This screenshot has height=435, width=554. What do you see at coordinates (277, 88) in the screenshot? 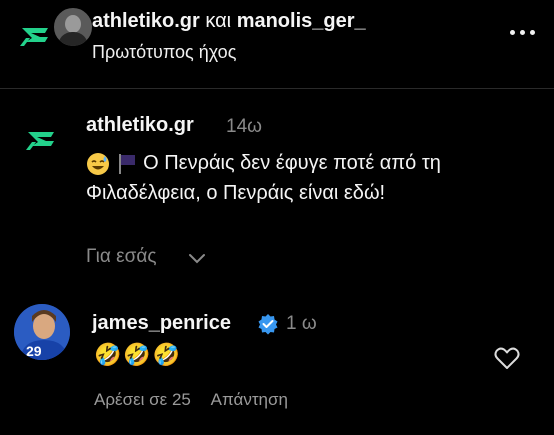
I see `header-divider` at bounding box center [277, 88].